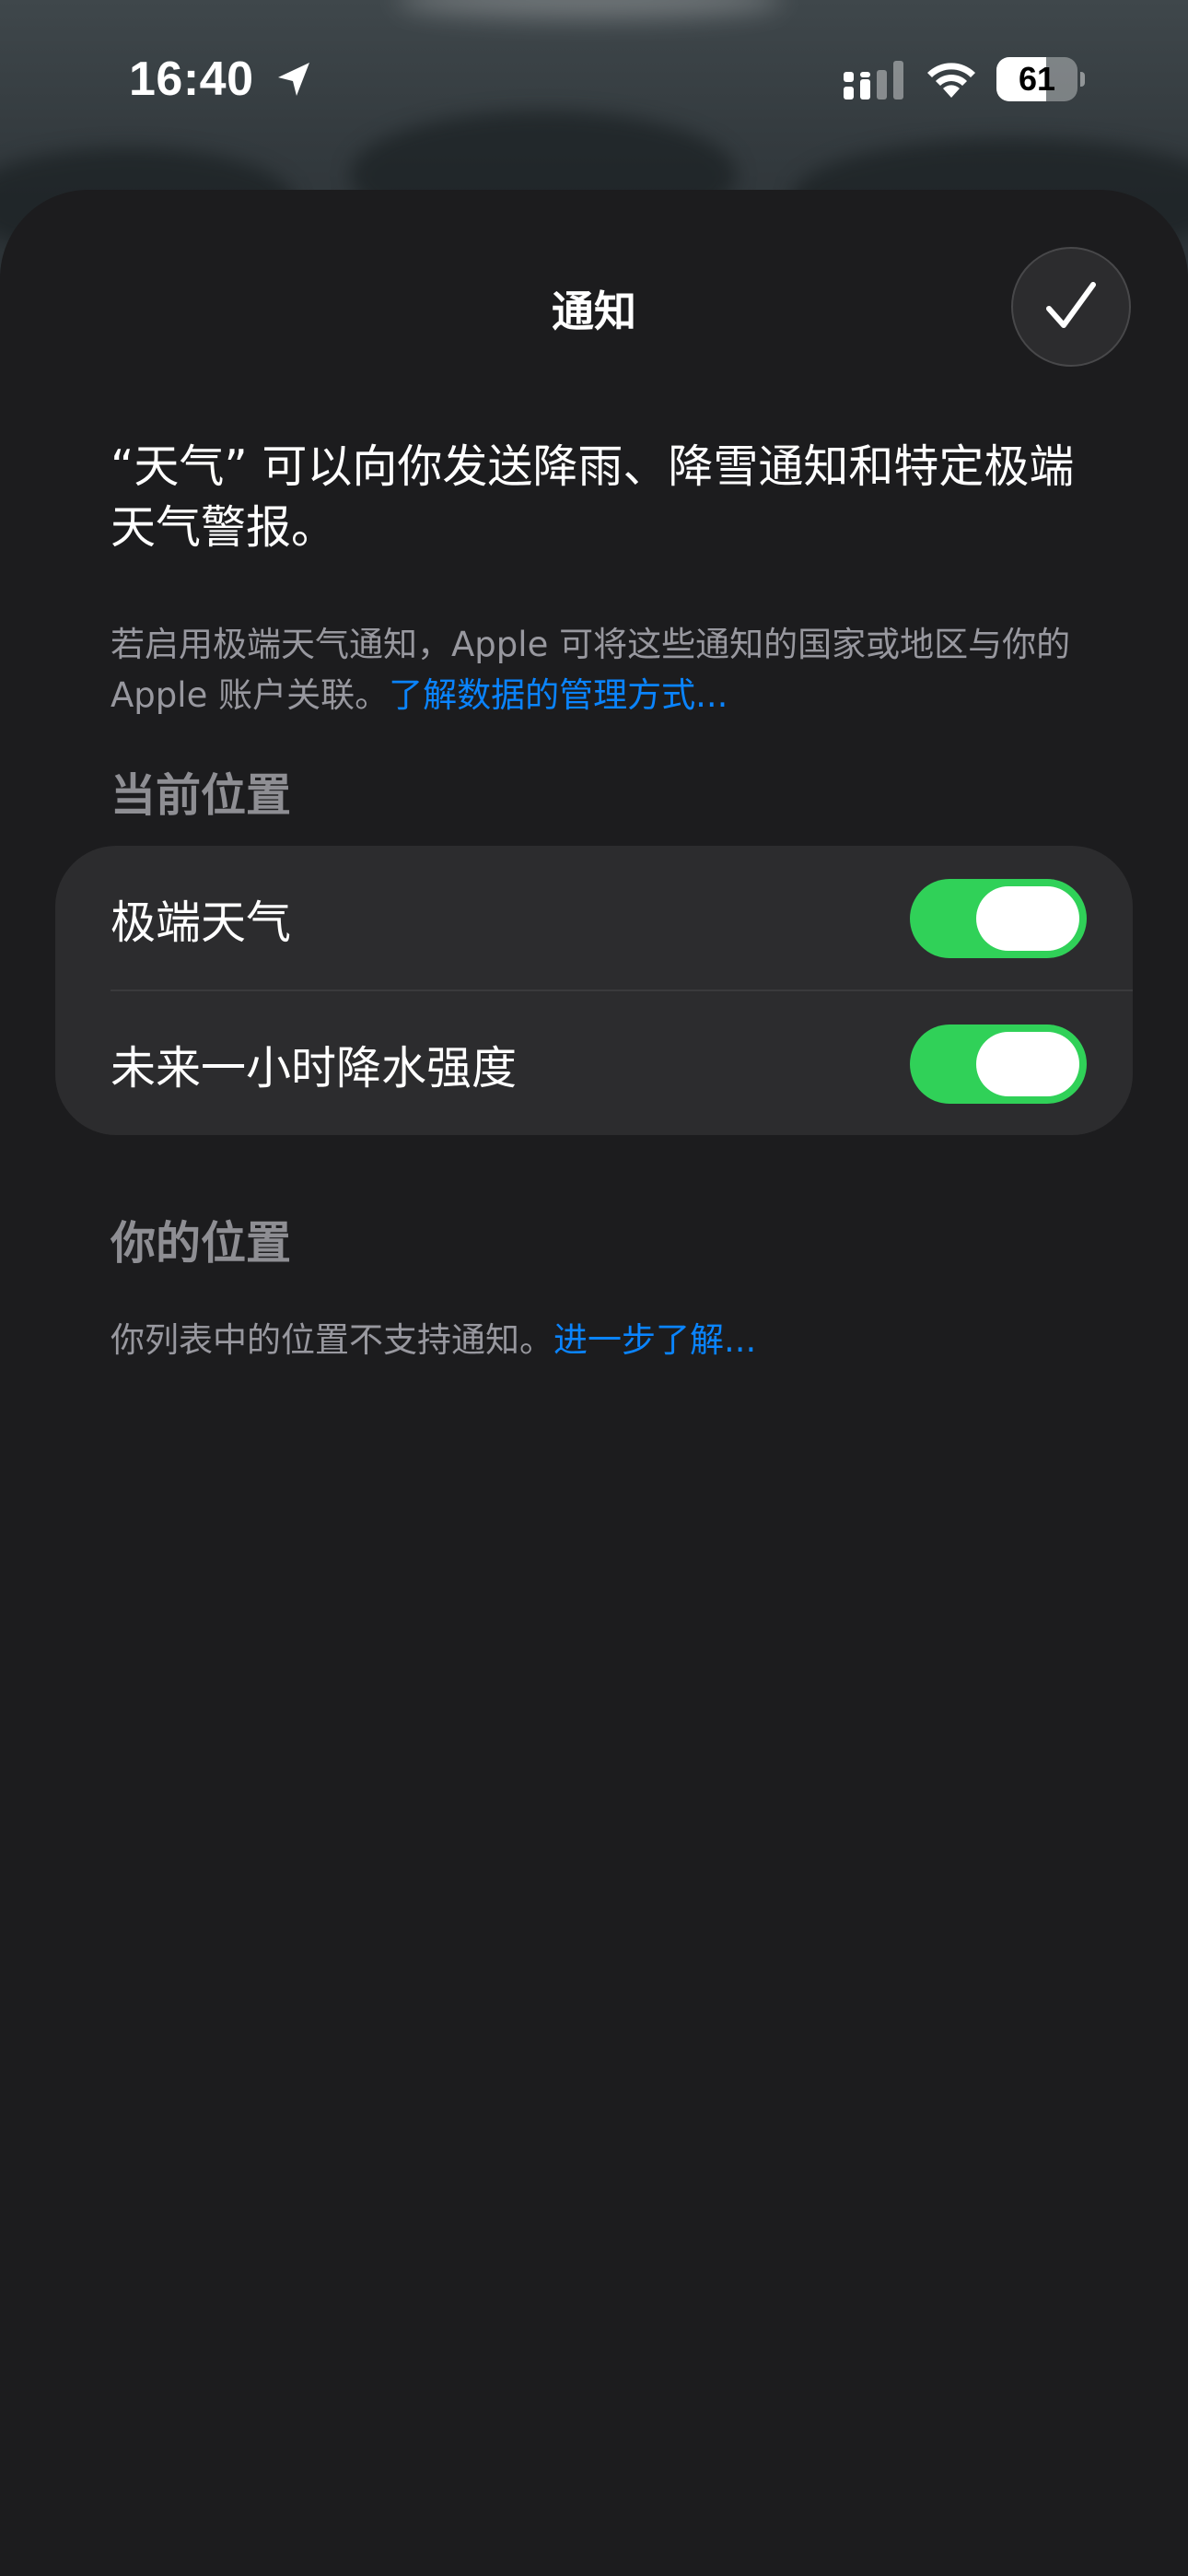 This screenshot has height=2576, width=1188. I want to click on wifi-icon, so click(951, 79).